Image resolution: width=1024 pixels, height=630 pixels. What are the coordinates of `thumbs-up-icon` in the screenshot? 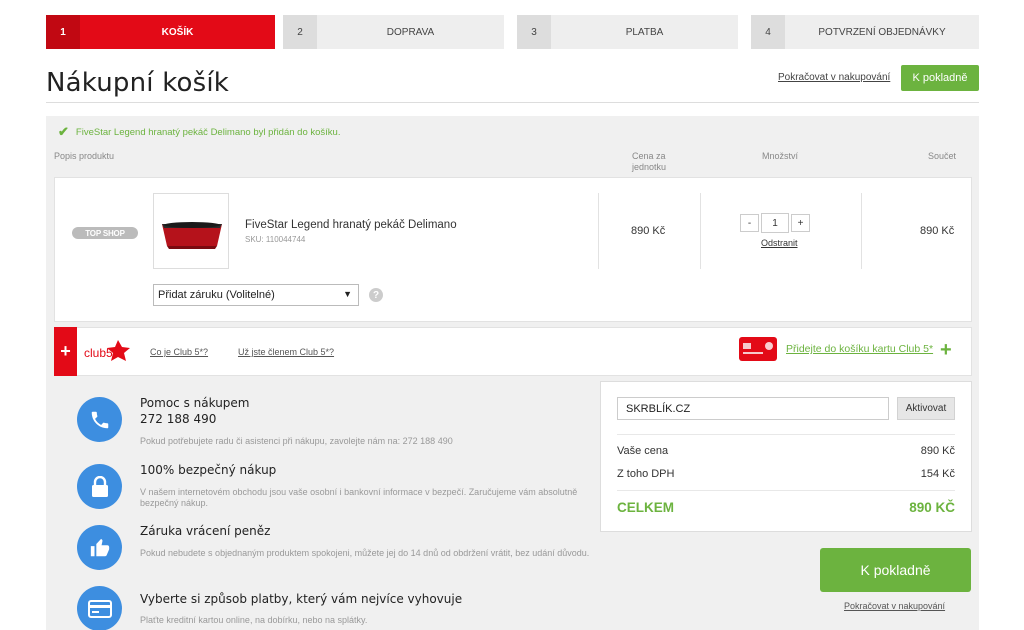 It's located at (99, 547).